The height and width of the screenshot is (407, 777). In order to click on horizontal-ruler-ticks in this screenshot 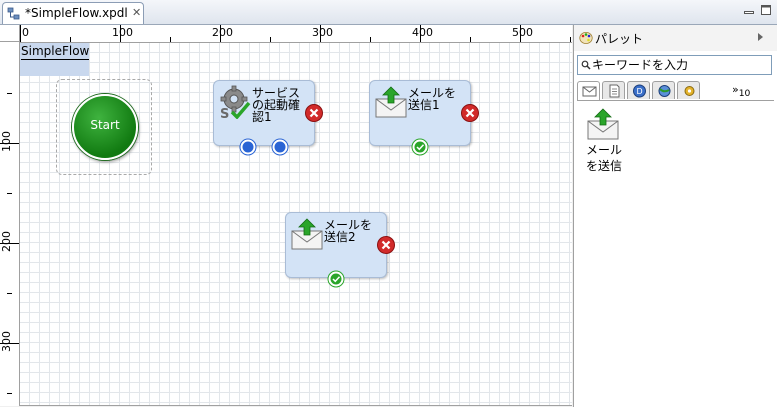, I will do `click(295, 33)`.